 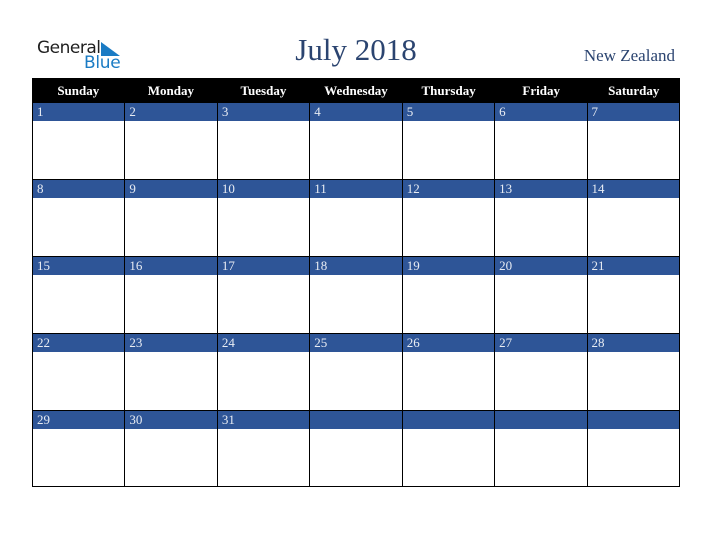 I want to click on day-cell: 3, so click(x=264, y=140).